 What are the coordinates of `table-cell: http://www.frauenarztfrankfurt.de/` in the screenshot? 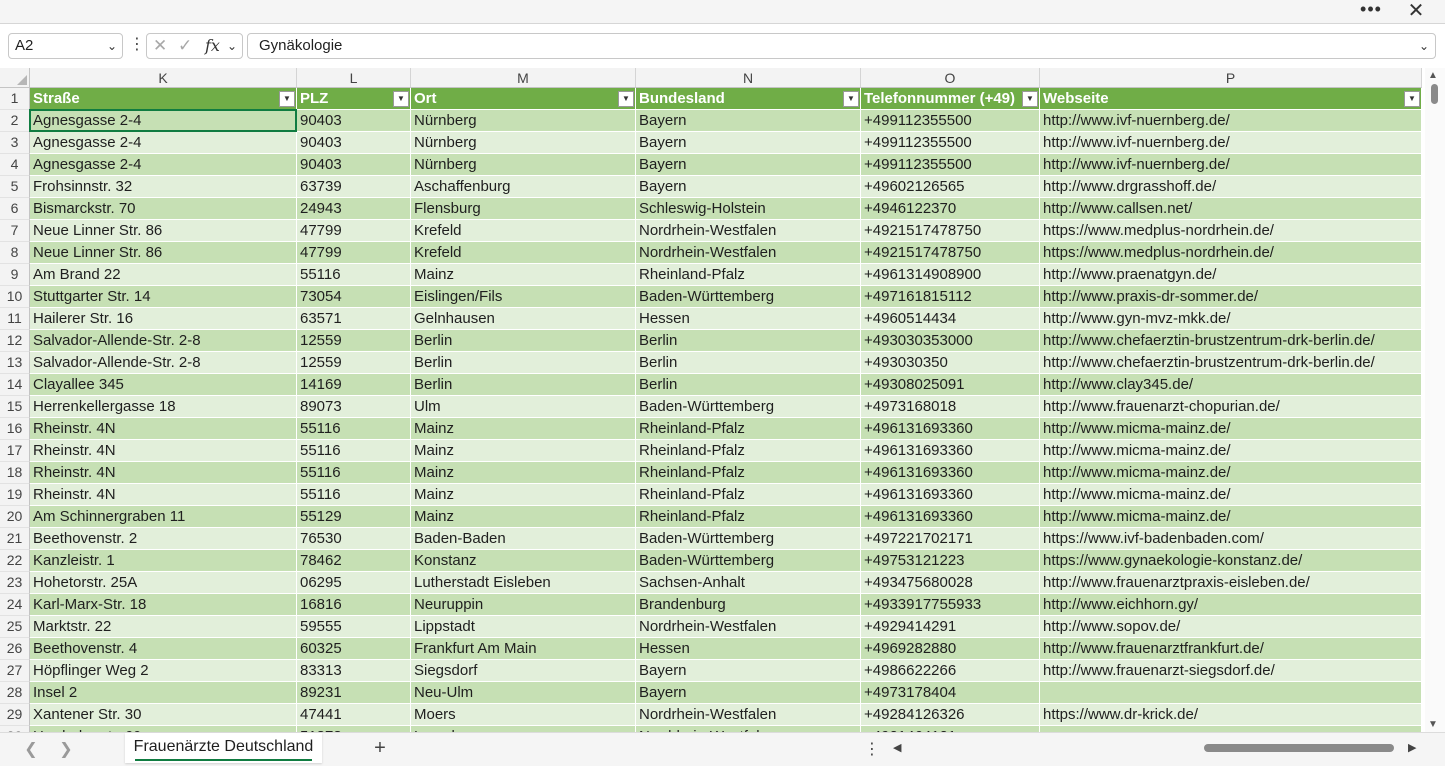 It's located at (1231, 649).